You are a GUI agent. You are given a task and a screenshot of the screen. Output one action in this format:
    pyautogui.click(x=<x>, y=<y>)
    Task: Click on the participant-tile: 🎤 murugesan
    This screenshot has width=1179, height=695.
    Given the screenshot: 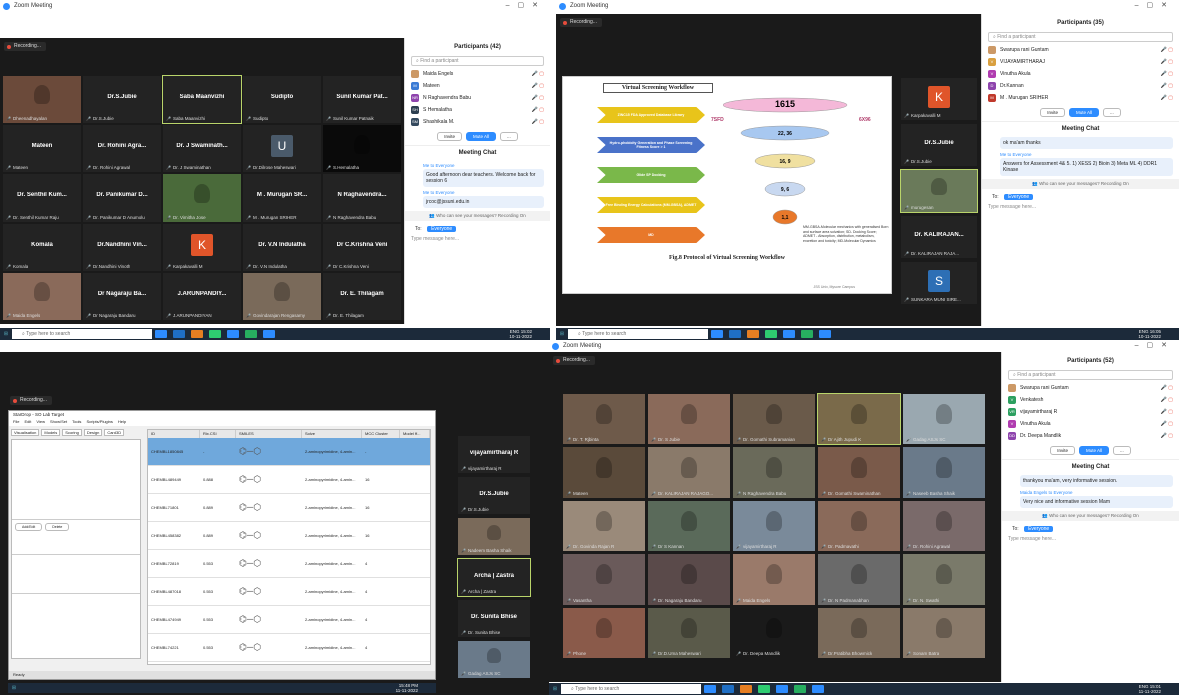 What is the action you would take?
    pyautogui.click(x=939, y=191)
    